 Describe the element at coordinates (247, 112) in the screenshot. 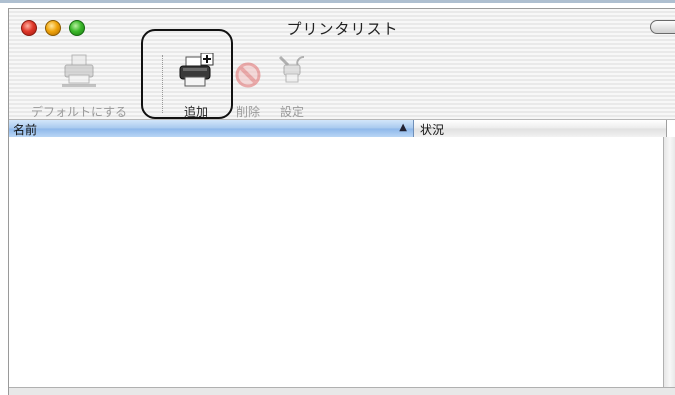

I see `delete-label: 削除` at that location.